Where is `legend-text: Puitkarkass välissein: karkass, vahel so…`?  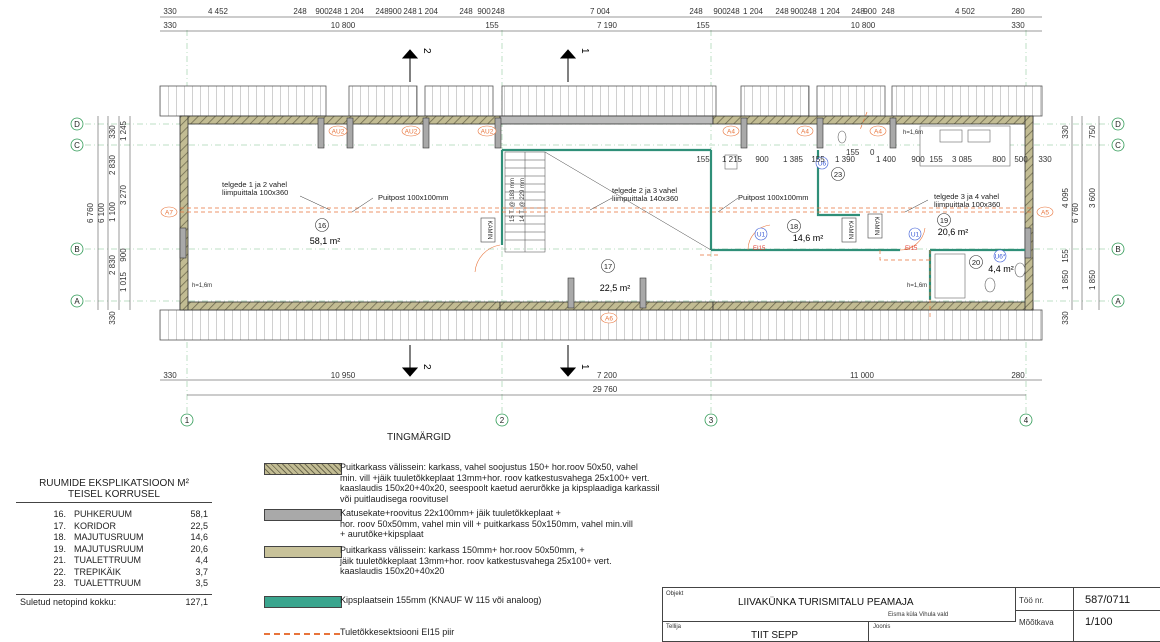
legend-text: Puitkarkass välissein: karkass, vahel so… is located at coordinates (500, 483).